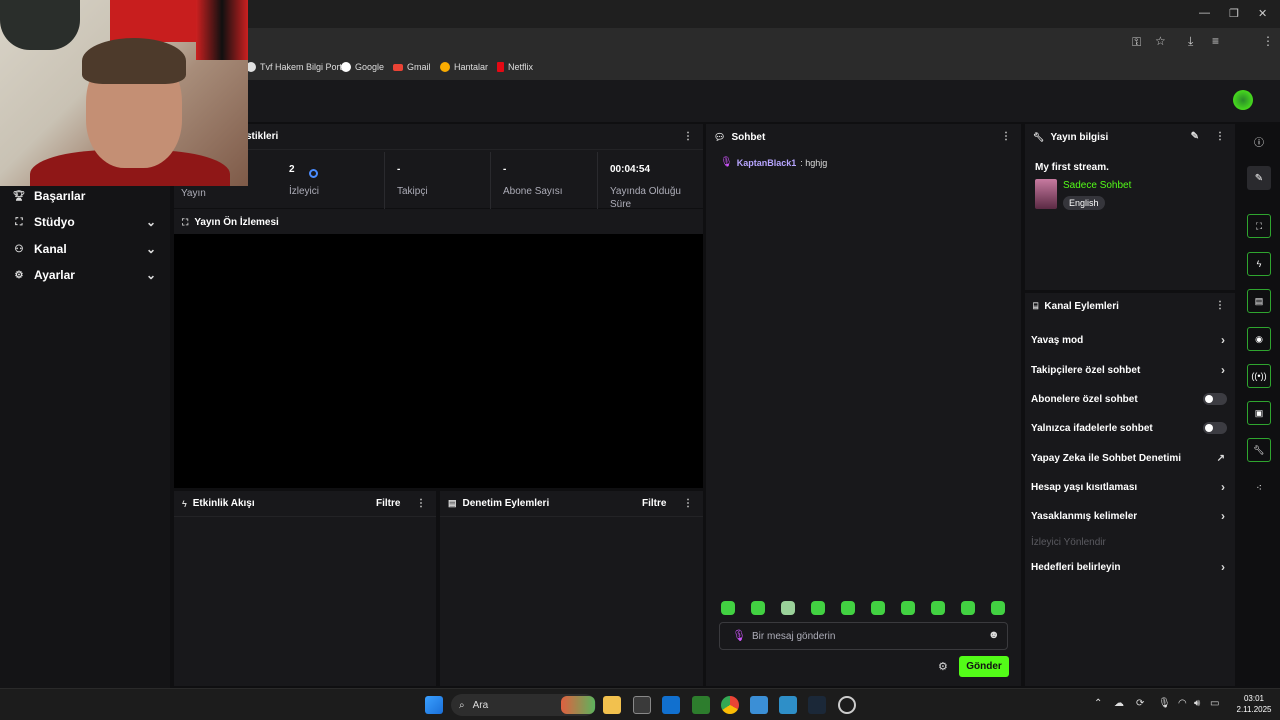  I want to click on netflix-icon, so click(500, 67).